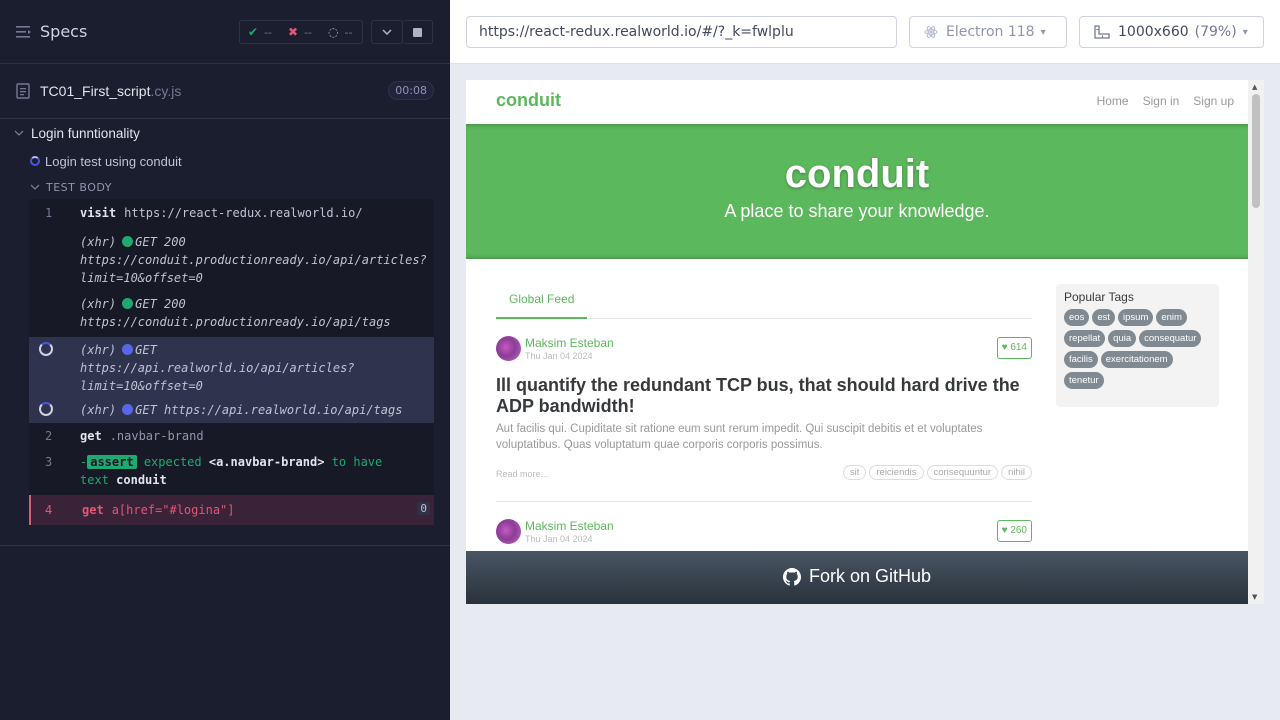 This screenshot has height=720, width=1280. Describe the element at coordinates (91, 436) in the screenshot. I see `command-name: get` at that location.